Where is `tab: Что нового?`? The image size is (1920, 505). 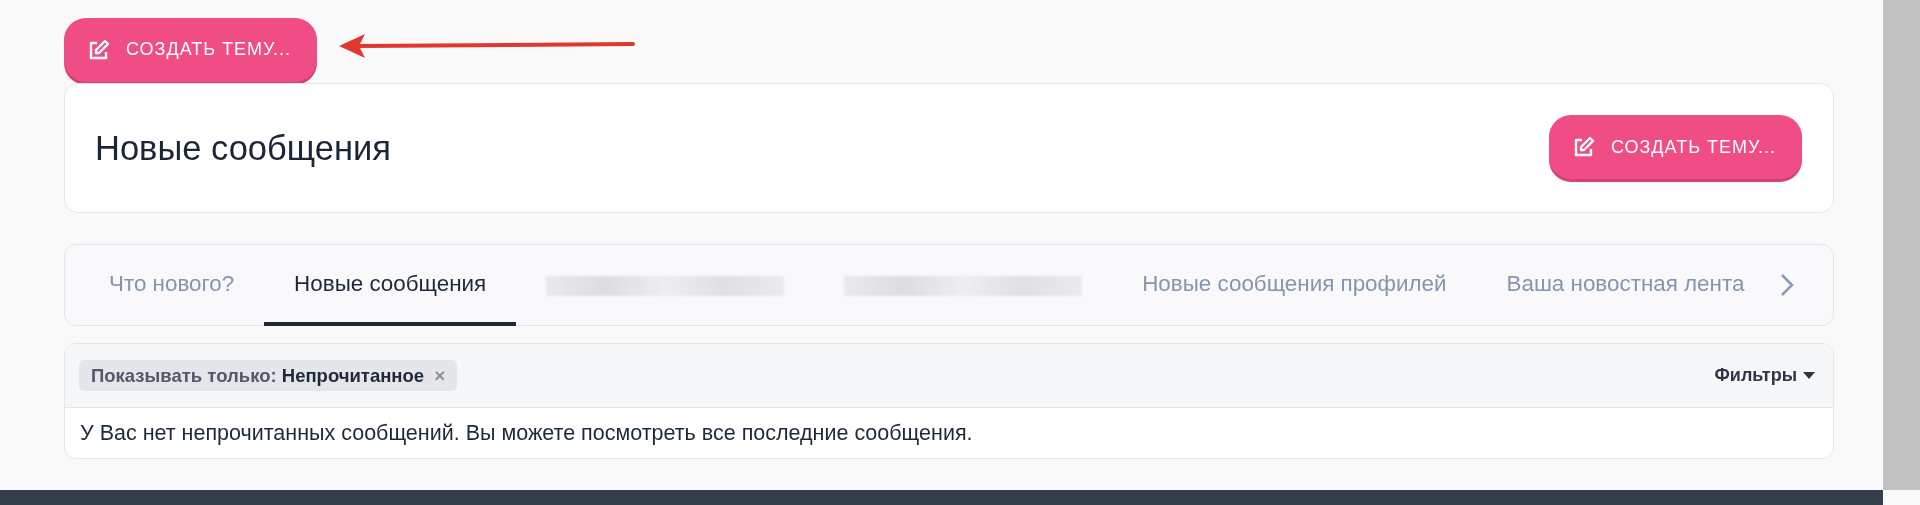 tab: Что нового? is located at coordinates (172, 285).